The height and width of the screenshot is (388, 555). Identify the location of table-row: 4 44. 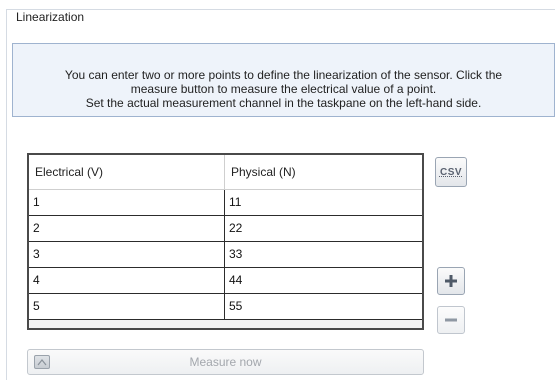
(225, 281).